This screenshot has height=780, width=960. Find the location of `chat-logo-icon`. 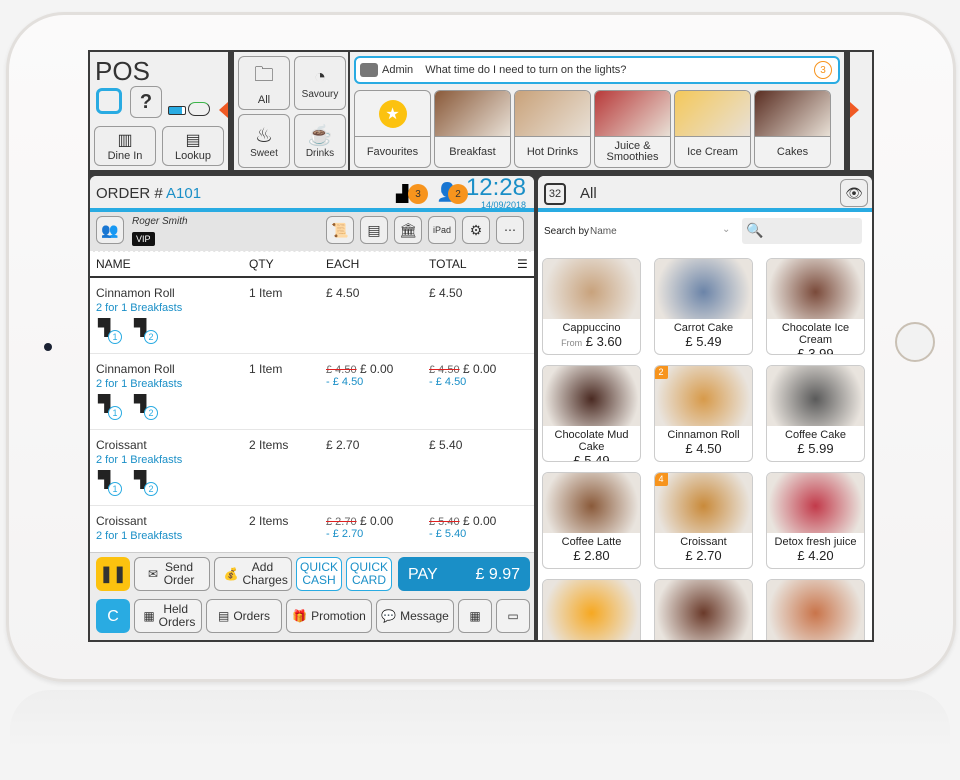

chat-logo-icon is located at coordinates (109, 101).